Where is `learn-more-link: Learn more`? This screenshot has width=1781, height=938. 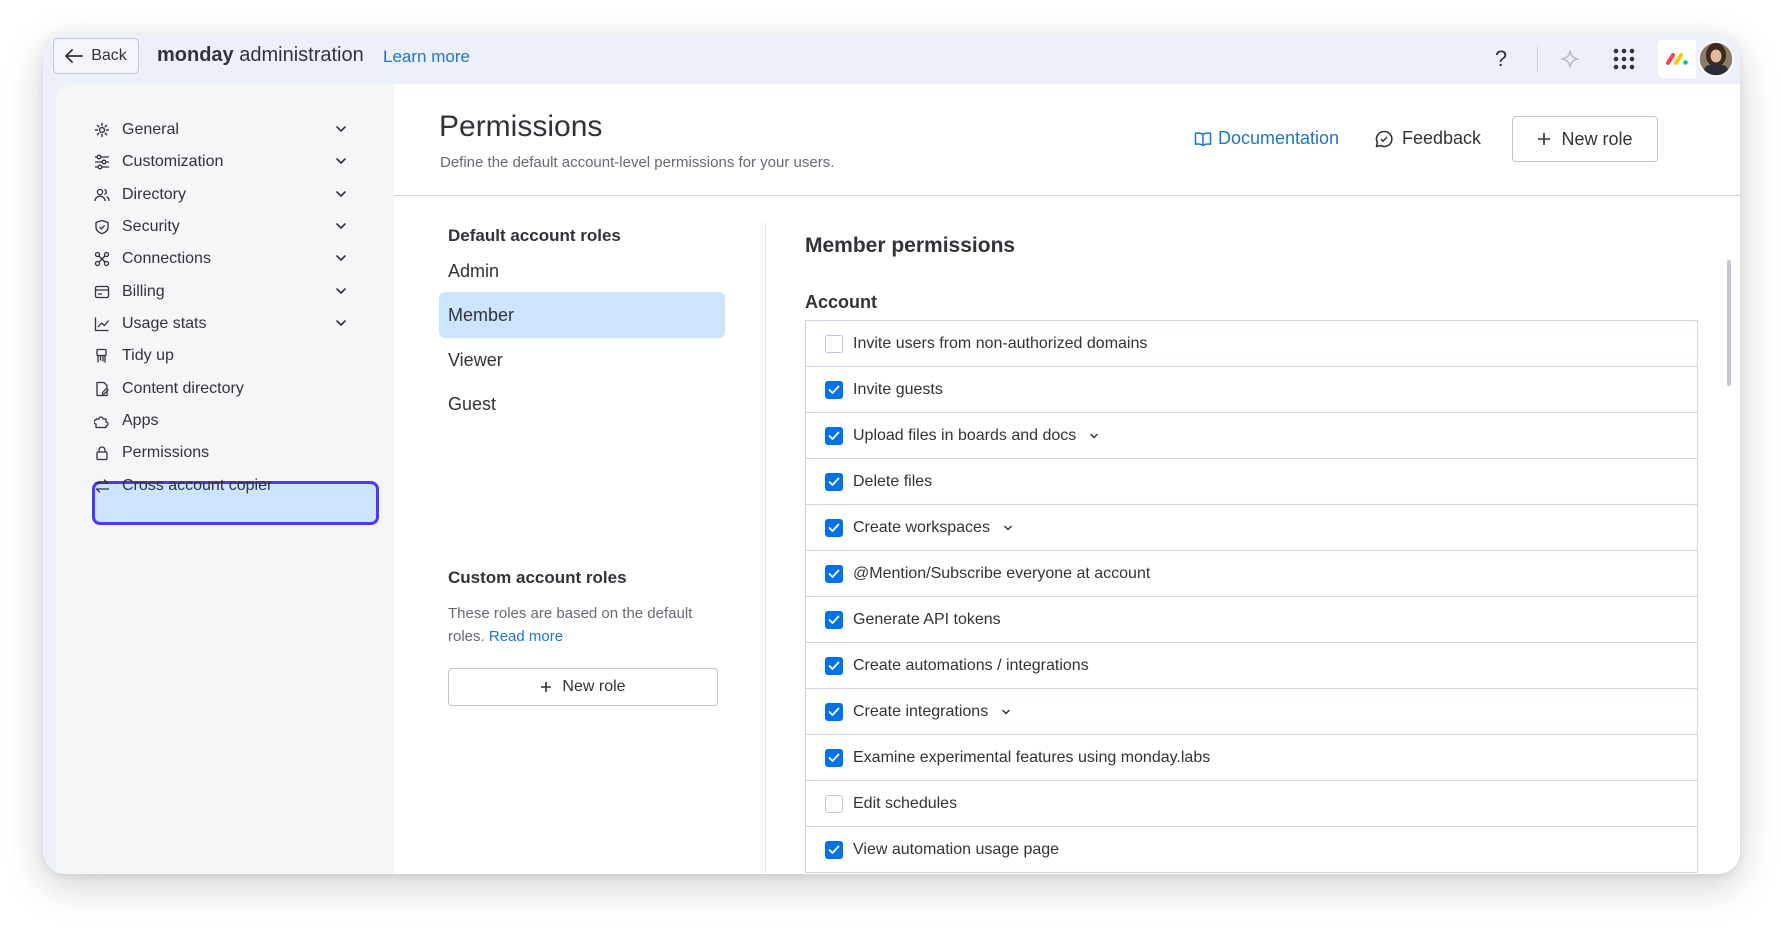 learn-more-link: Learn more is located at coordinates (426, 57).